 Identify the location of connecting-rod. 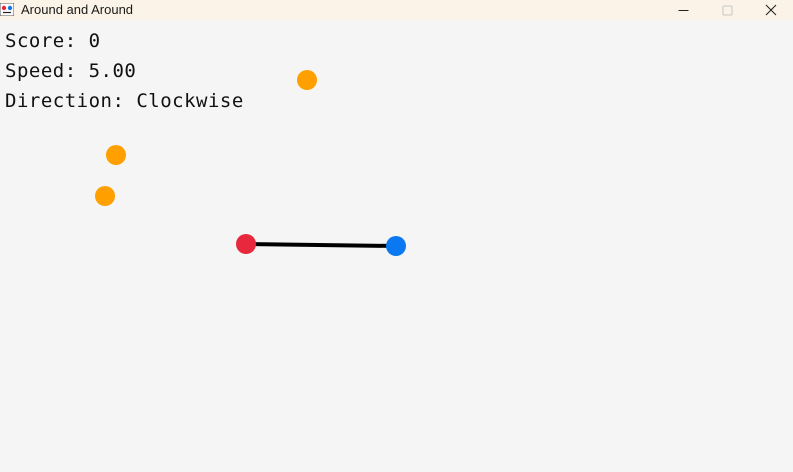
(321, 245).